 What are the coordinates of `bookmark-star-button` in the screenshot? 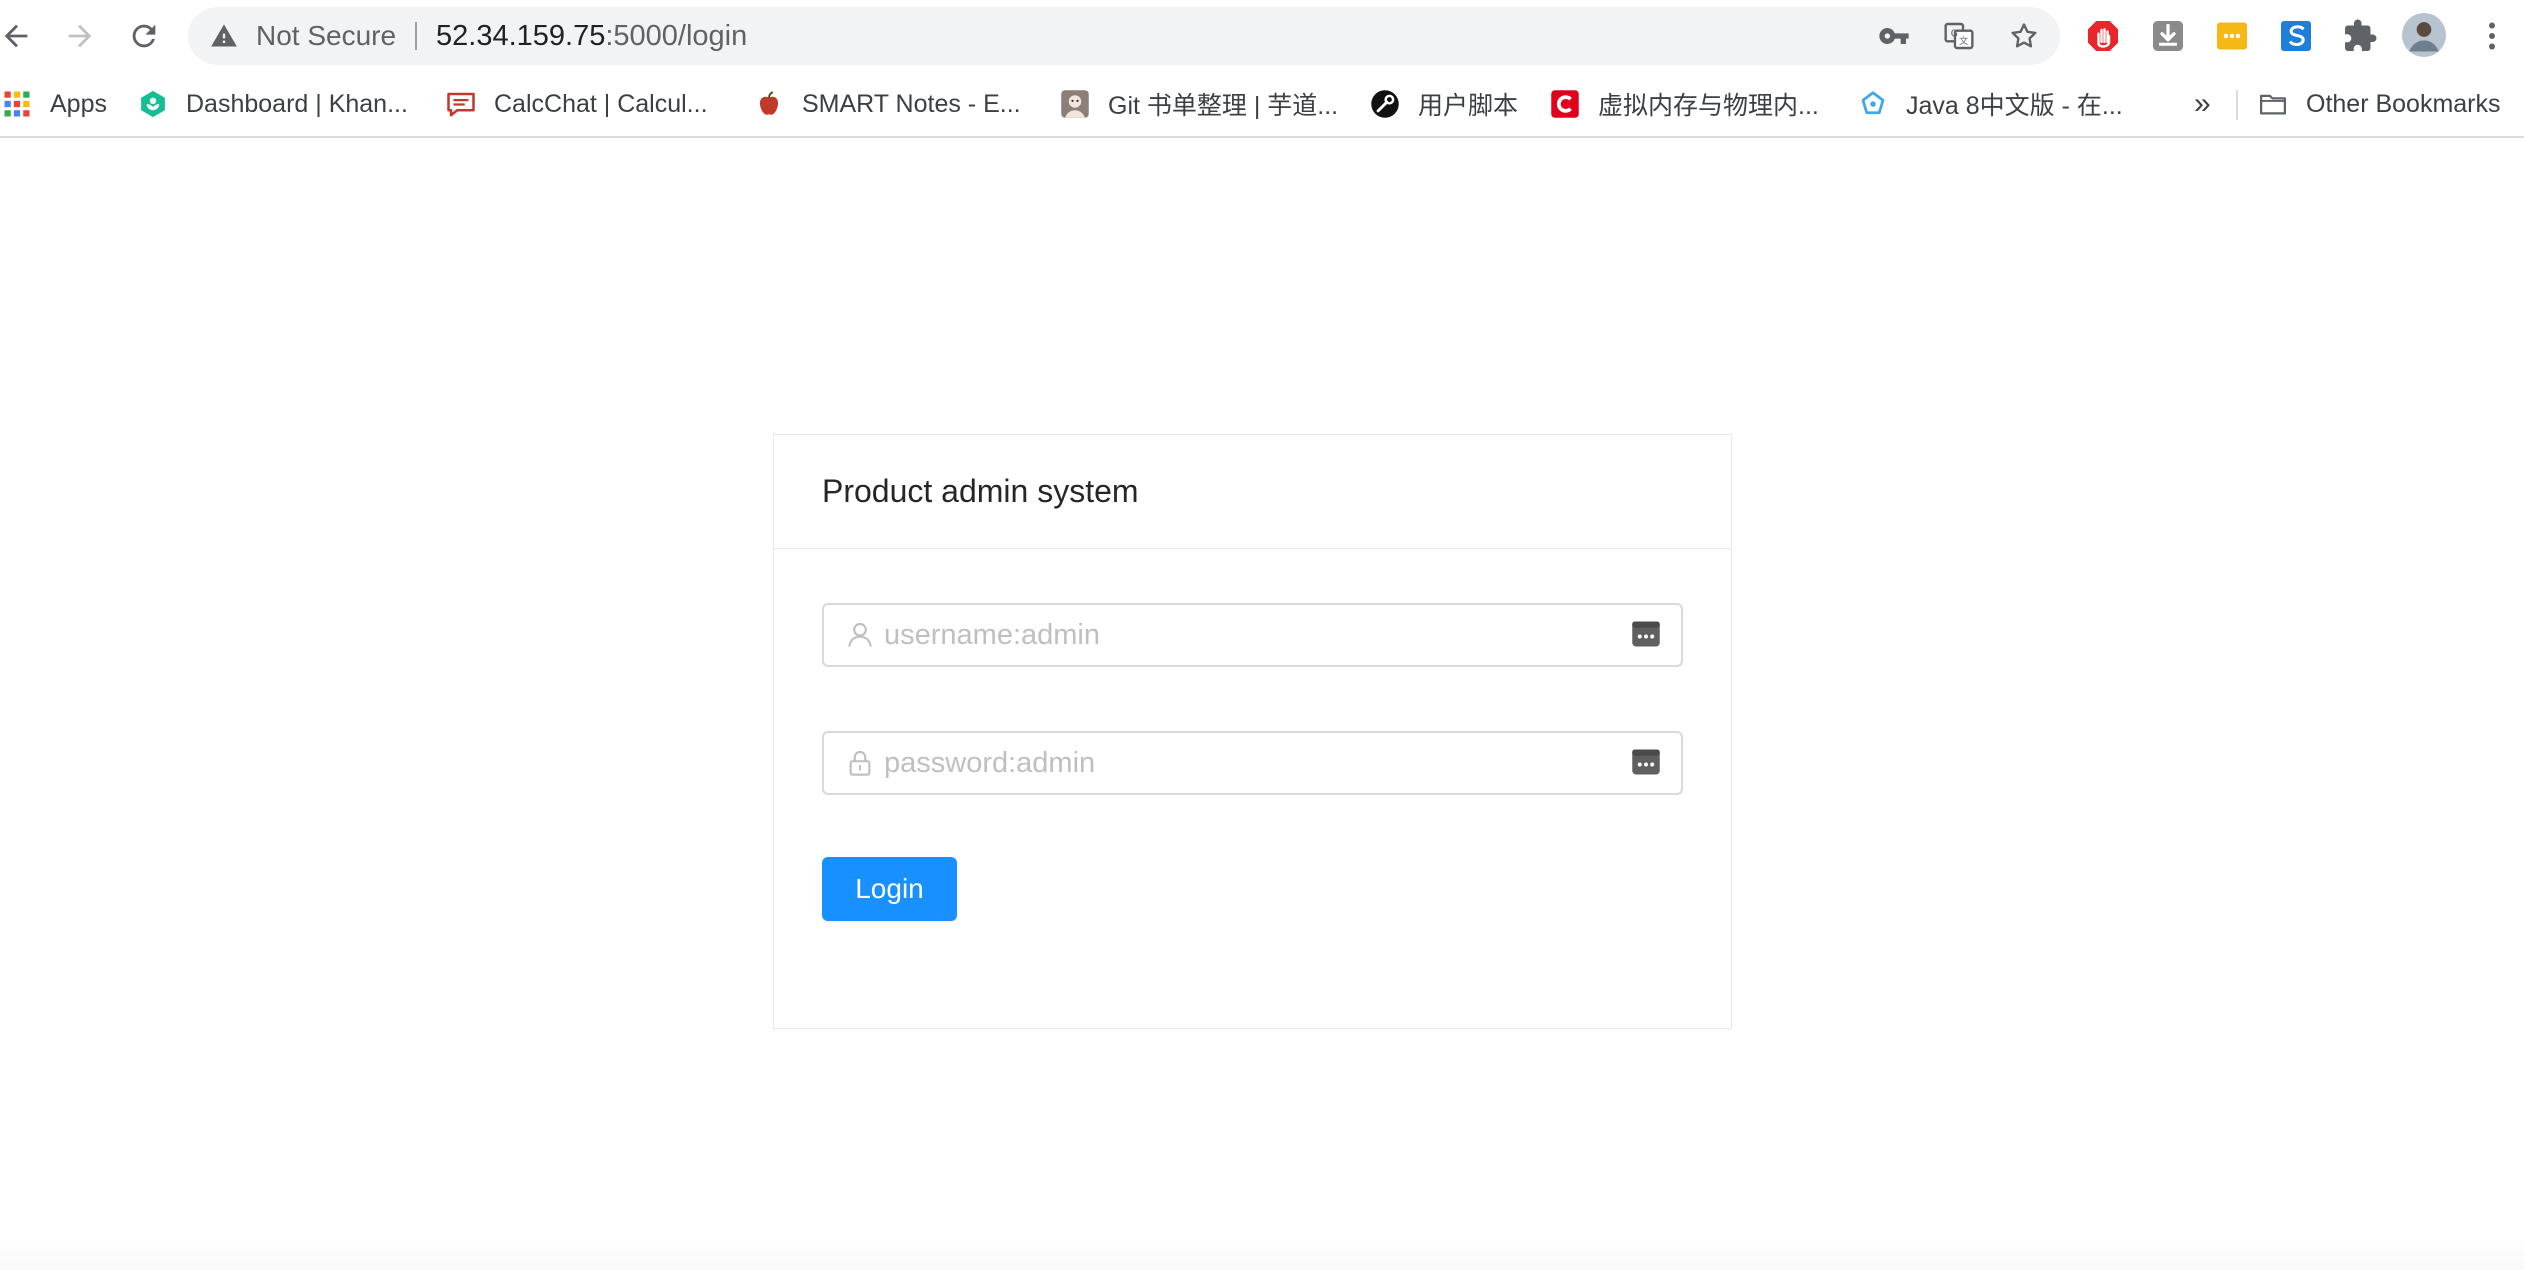 It's located at (2024, 36).